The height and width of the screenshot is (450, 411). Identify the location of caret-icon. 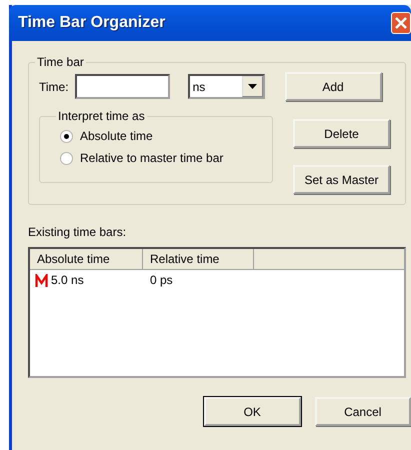
(252, 86).